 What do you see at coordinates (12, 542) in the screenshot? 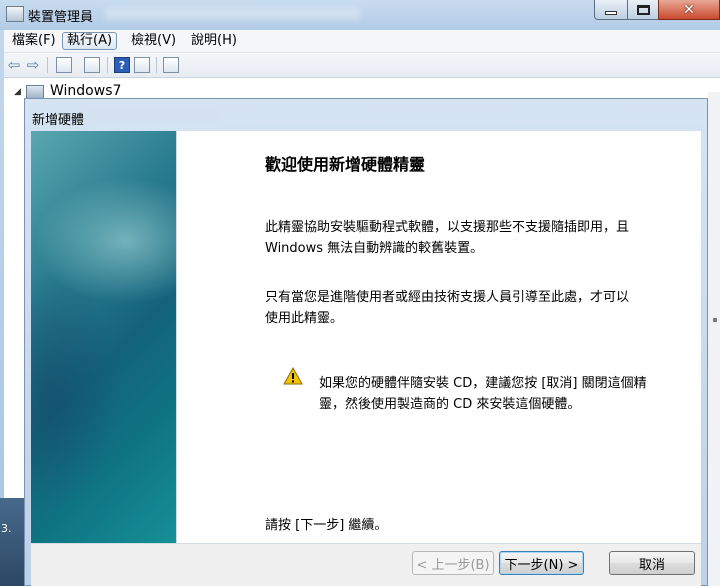
I see `taskbar-fragment: 3.` at bounding box center [12, 542].